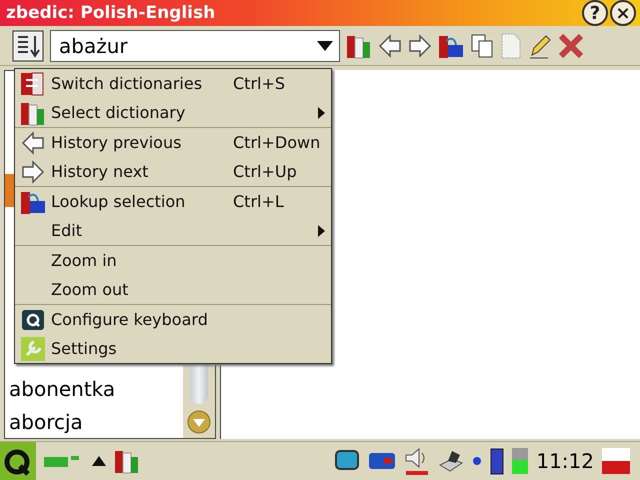  I want to click on search-combo: abażur, so click(195, 46).